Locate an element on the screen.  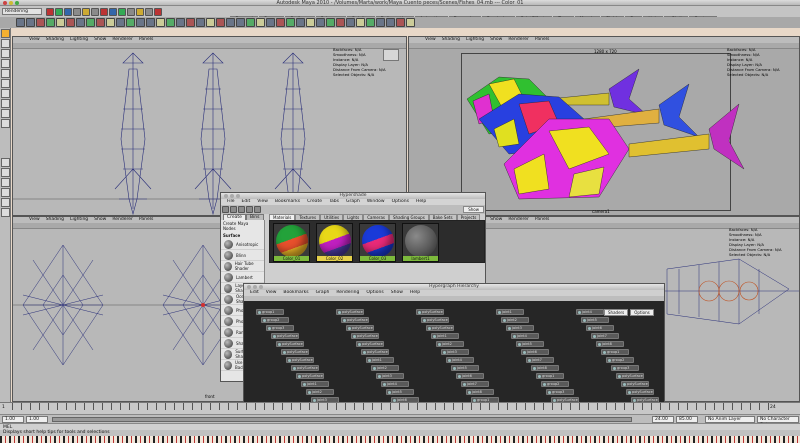
scale-tool-icon is located at coordinates (5, 83).